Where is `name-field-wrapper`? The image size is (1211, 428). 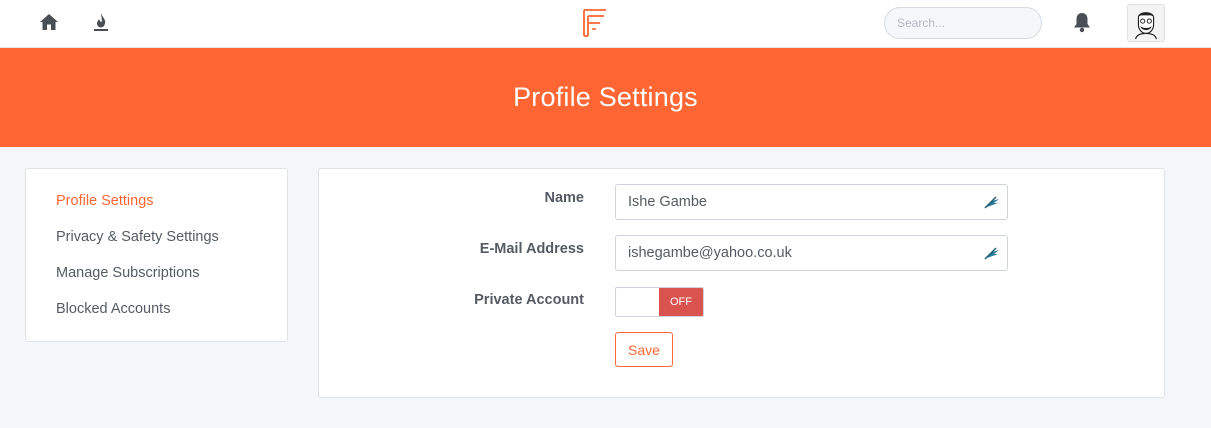
name-field-wrapper is located at coordinates (811, 202).